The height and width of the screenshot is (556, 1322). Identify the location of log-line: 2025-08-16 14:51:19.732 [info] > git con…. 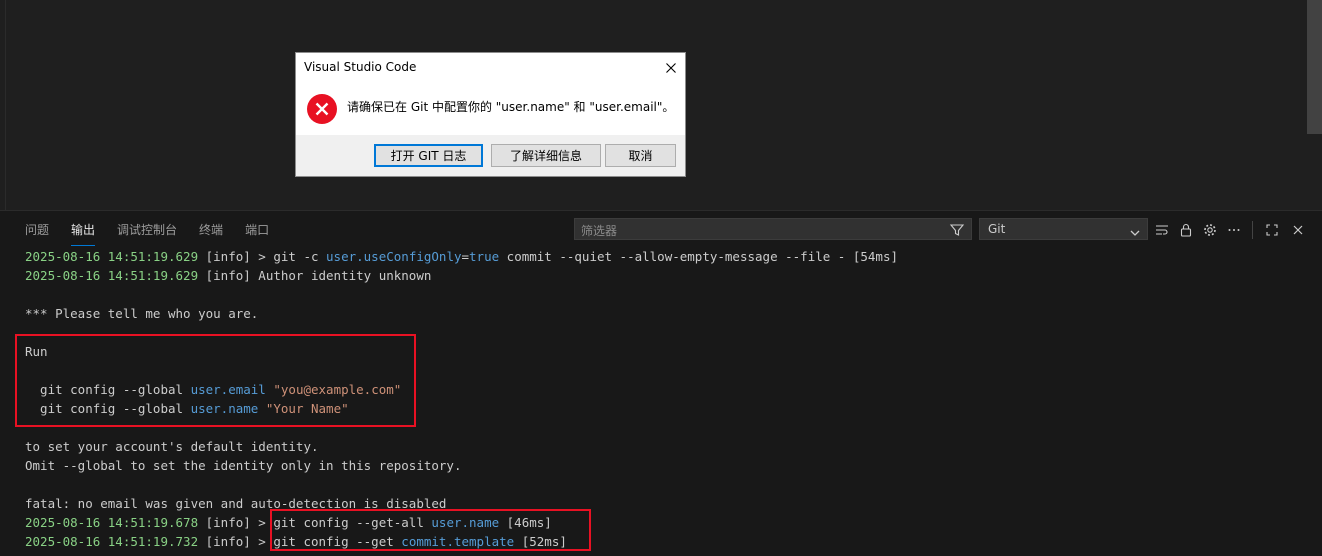
(461, 541).